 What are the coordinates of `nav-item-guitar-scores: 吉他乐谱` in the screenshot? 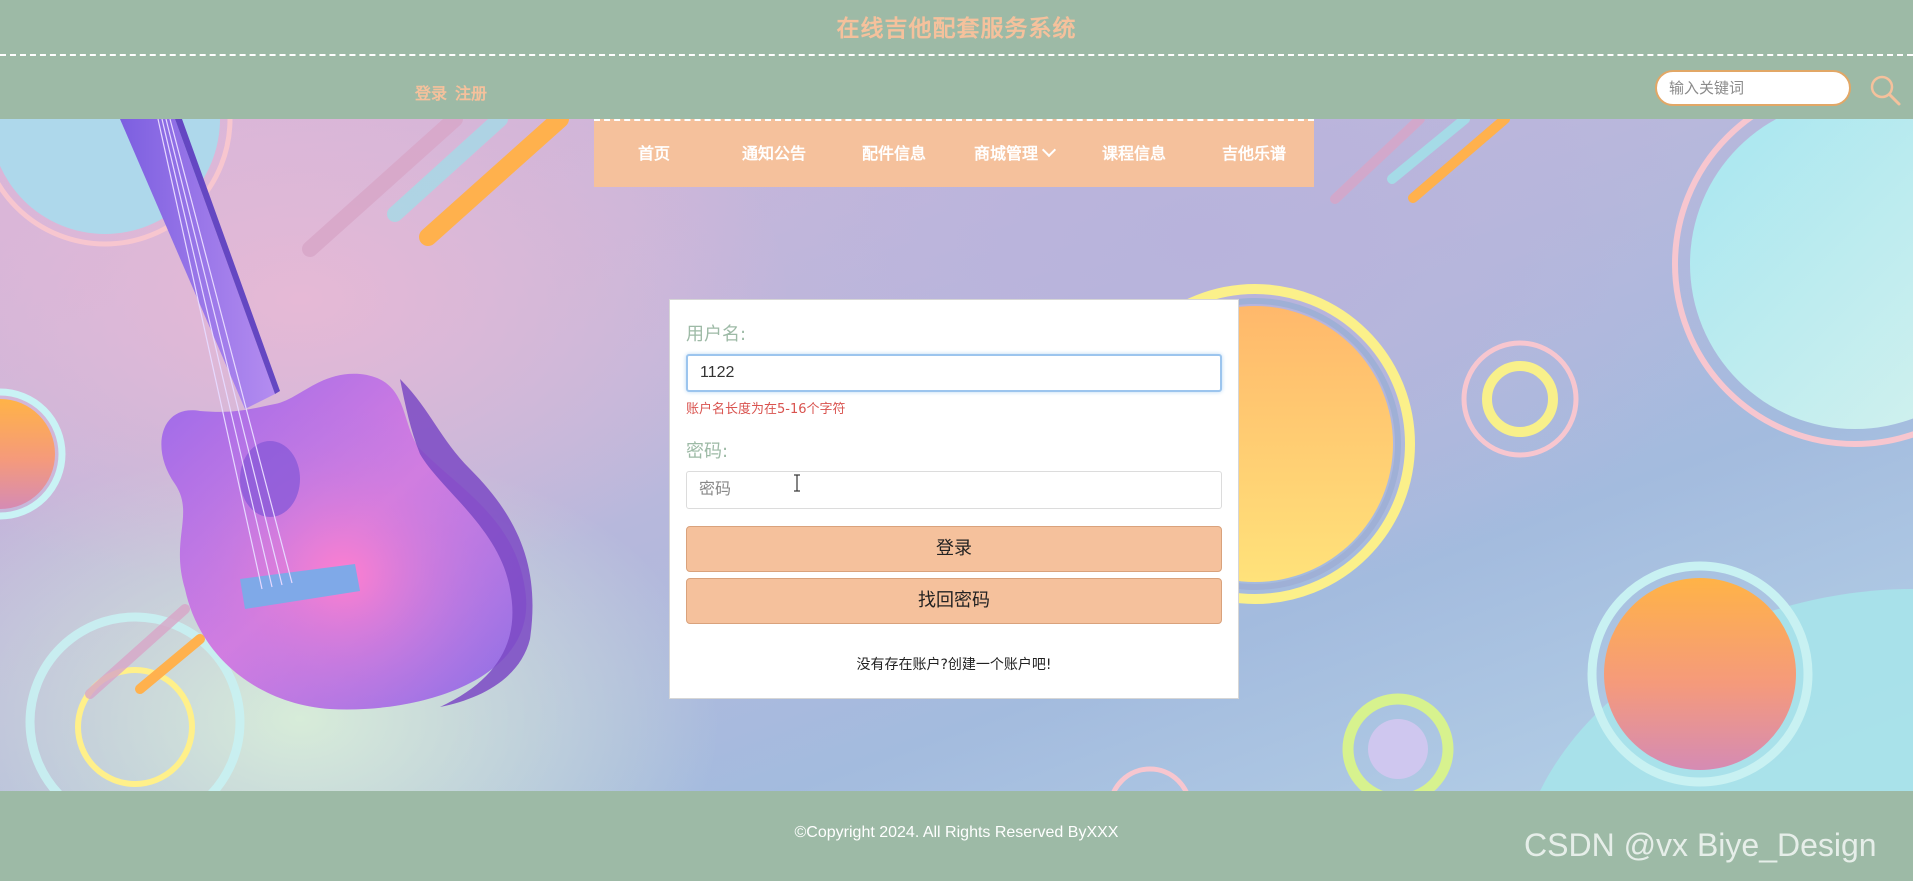 It's located at (1254, 154).